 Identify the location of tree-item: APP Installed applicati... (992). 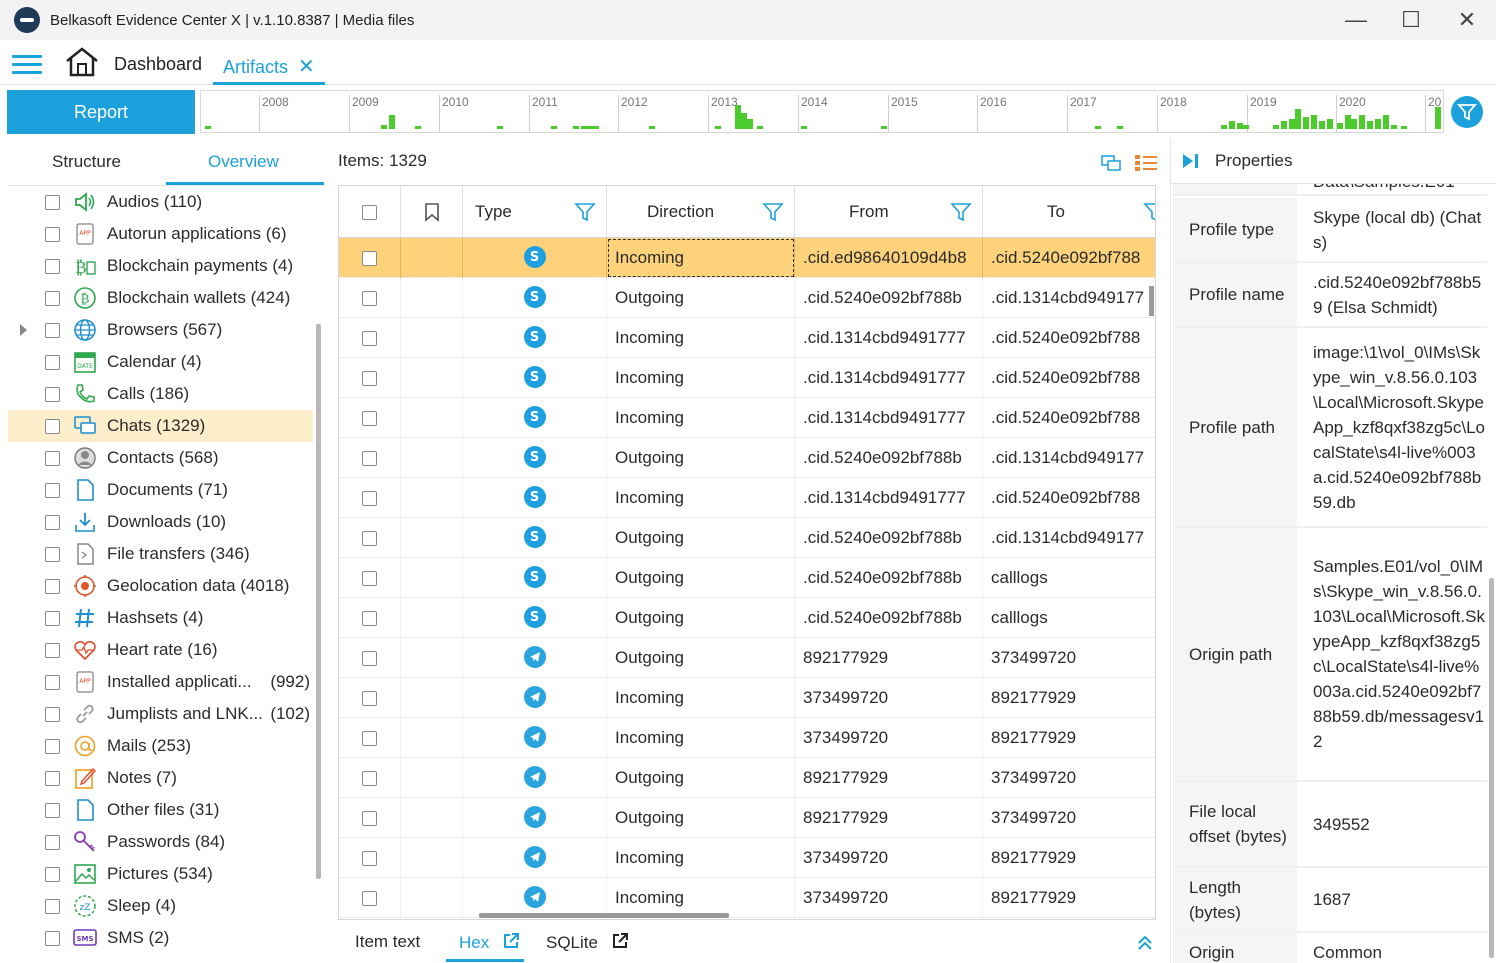
(166, 682).